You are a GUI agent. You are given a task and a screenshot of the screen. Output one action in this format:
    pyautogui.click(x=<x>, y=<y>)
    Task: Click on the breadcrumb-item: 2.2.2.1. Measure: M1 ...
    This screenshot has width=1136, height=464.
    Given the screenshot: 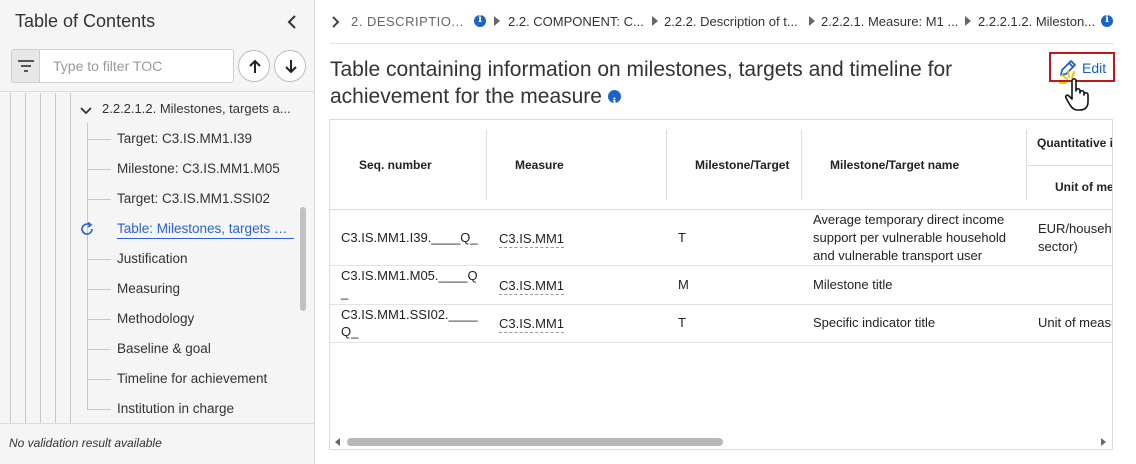 What is the action you would take?
    pyautogui.click(x=891, y=21)
    